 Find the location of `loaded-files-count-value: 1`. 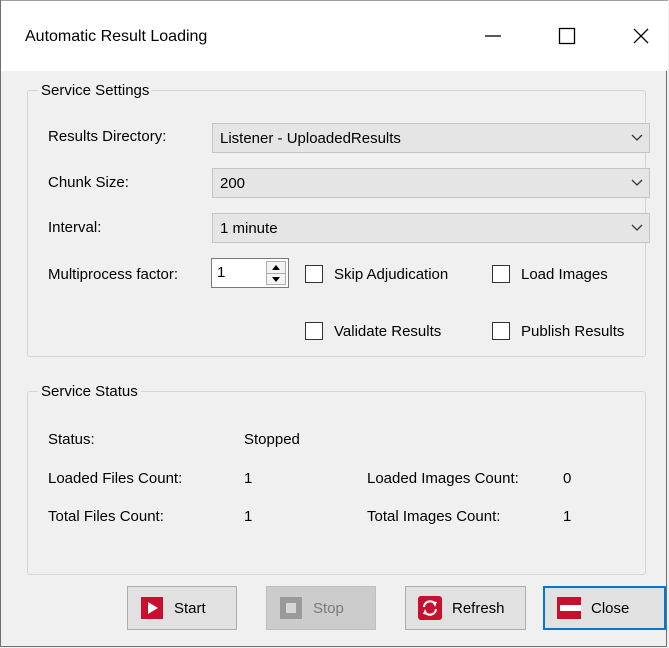

loaded-files-count-value: 1 is located at coordinates (248, 478).